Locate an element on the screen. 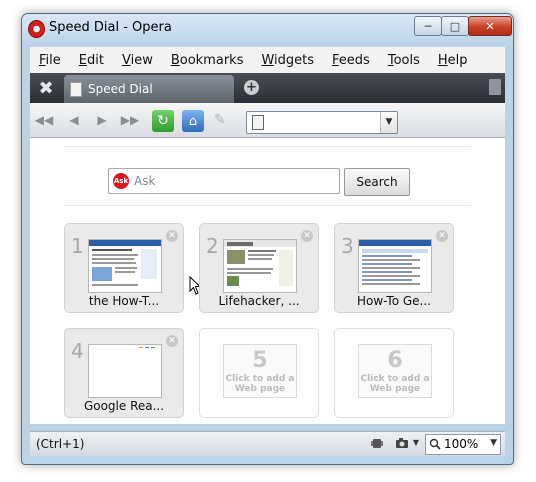 This screenshot has width=536, height=482. close-button: ✕ is located at coordinates (490, 26).